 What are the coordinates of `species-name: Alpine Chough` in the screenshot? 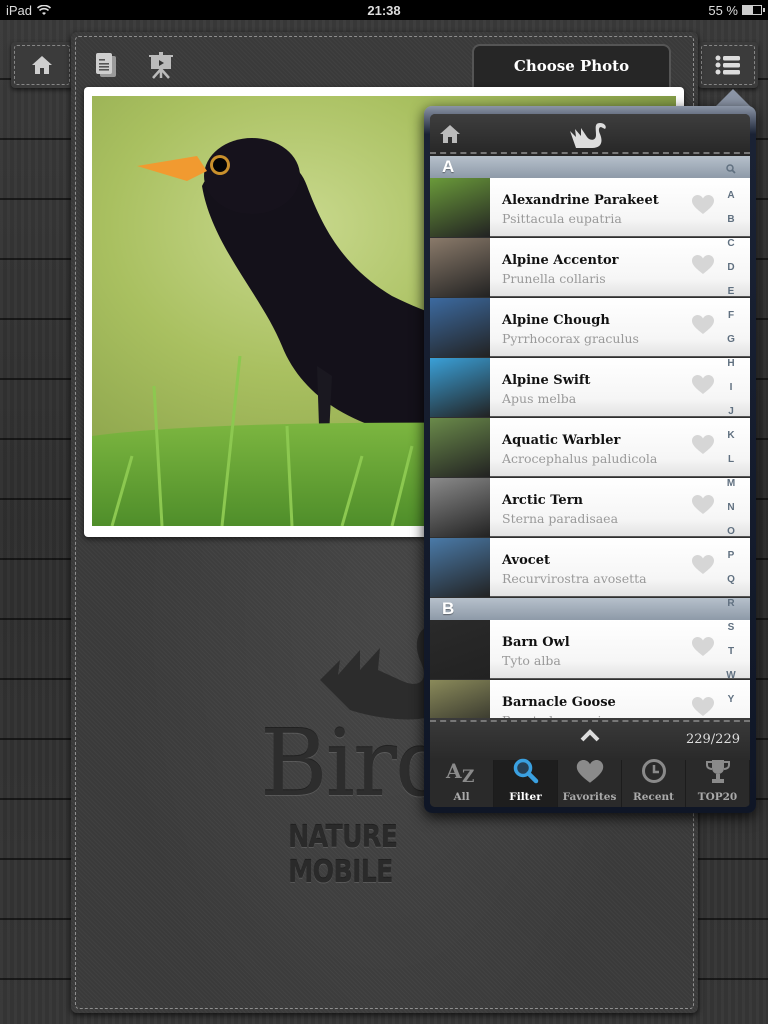 It's located at (556, 320).